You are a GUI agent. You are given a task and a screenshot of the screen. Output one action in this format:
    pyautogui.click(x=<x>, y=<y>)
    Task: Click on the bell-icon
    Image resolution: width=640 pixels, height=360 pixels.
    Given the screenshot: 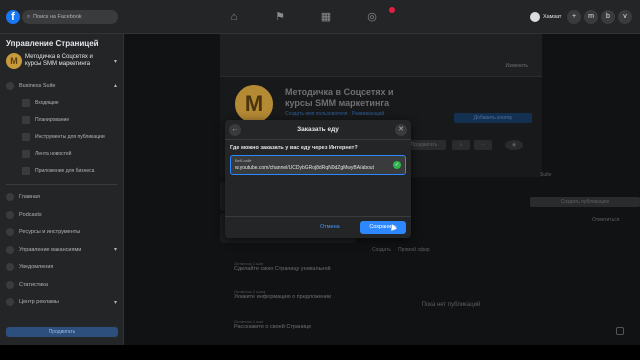 What is the action you would take?
    pyautogui.click(x=10, y=267)
    